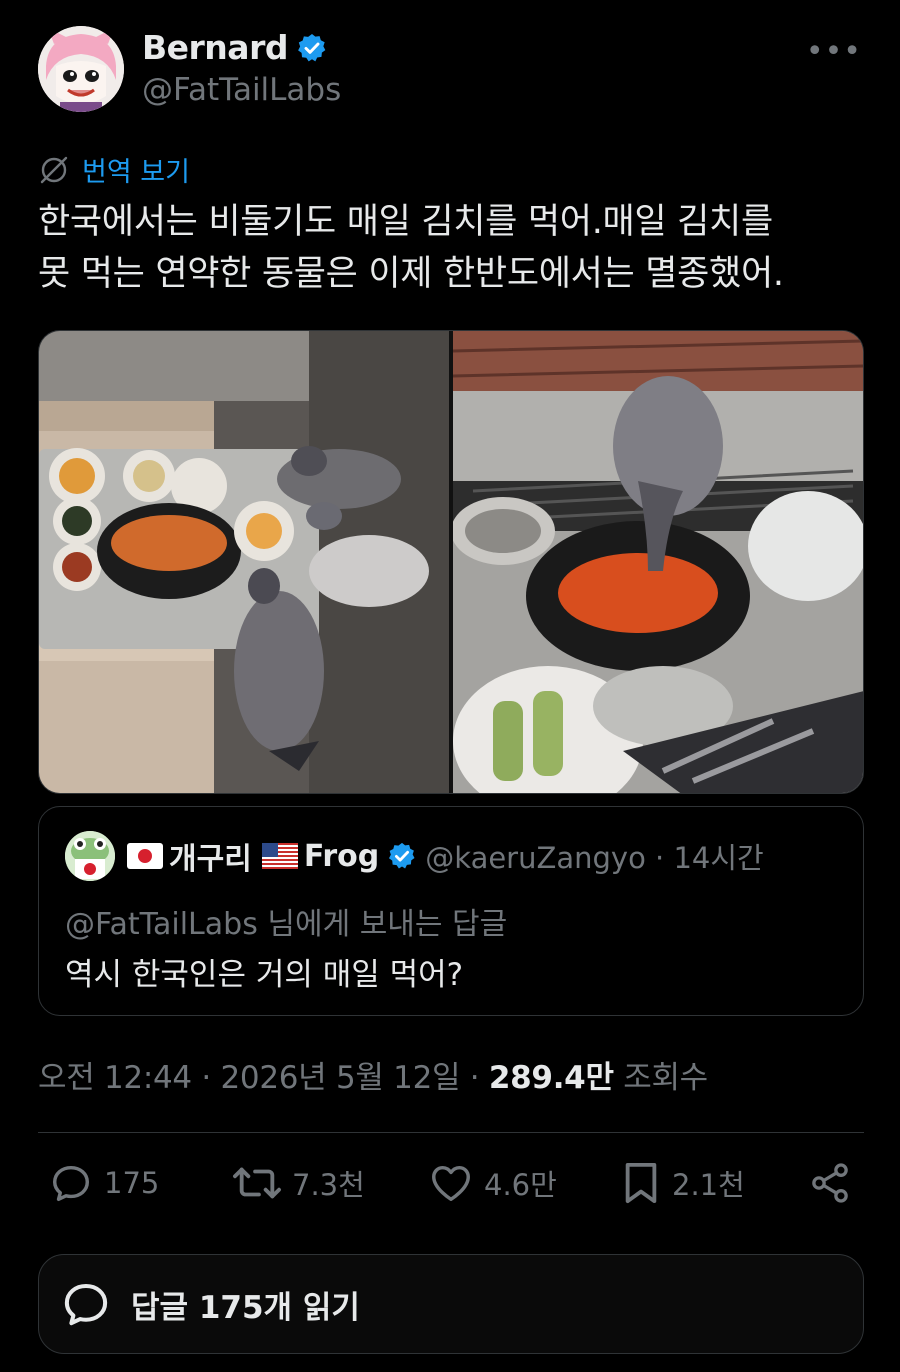 The image size is (900, 1372). What do you see at coordinates (453, 71) in the screenshot?
I see `tweet-header: Bernard @FatTailLabs •••` at bounding box center [453, 71].